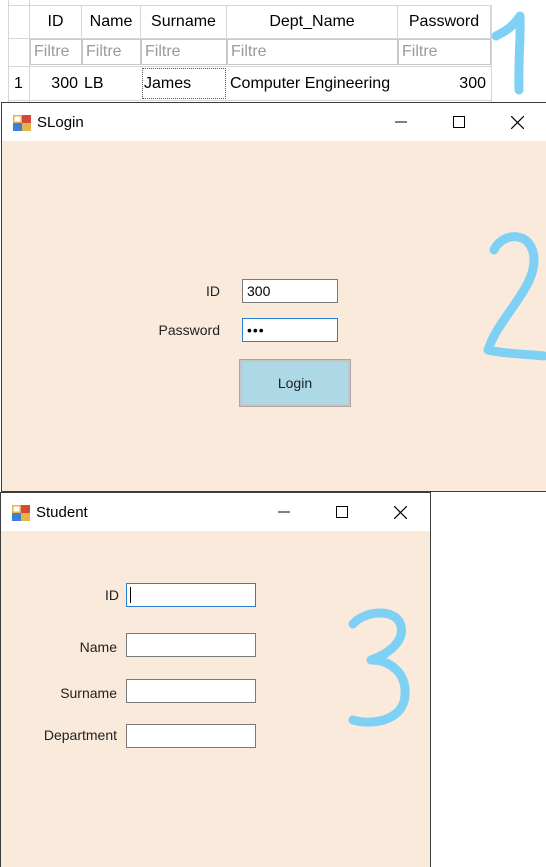 This screenshot has width=546, height=867. Describe the element at coordinates (274, 122) in the screenshot. I see `login-titlebar: SLogin` at that location.